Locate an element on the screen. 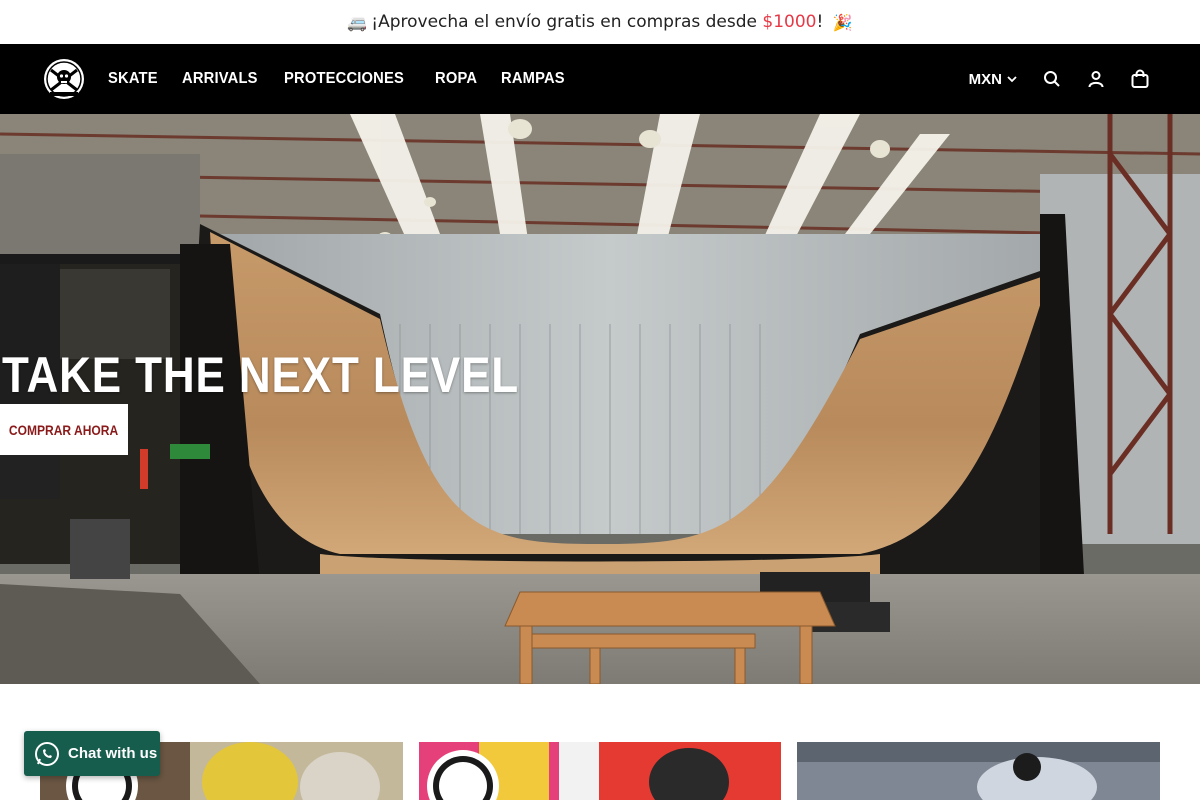 This screenshot has height=800, width=1200. announcement-price: $1000 is located at coordinates (789, 22).